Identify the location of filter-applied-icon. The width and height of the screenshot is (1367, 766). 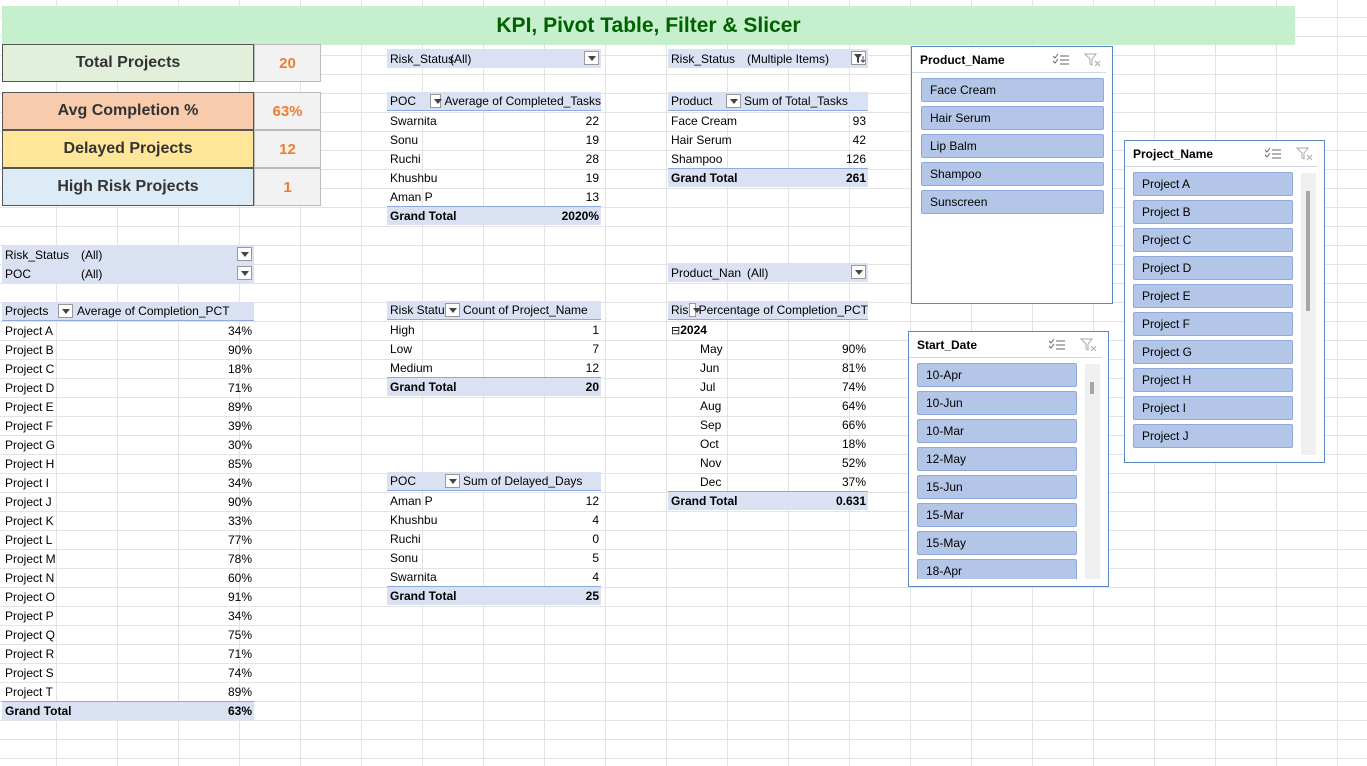
(858, 58).